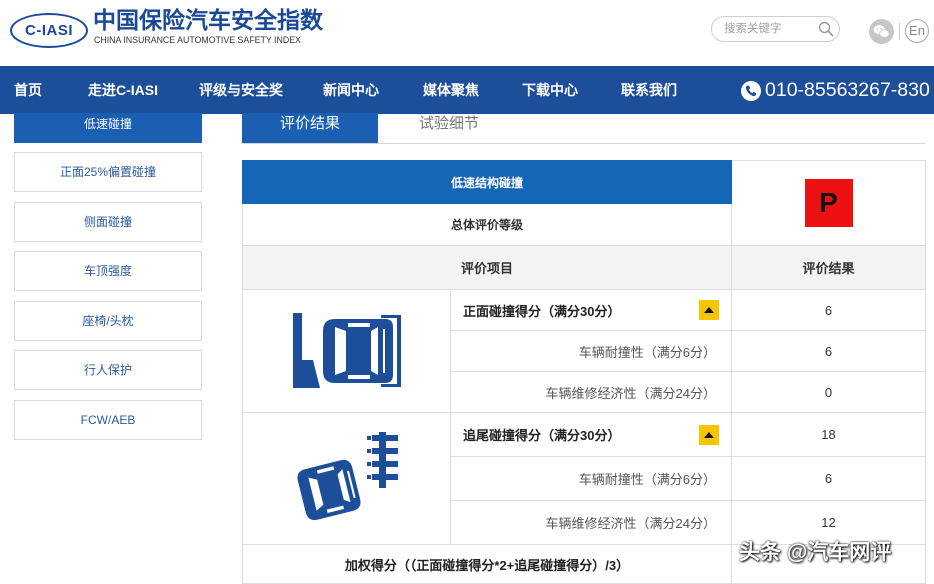  What do you see at coordinates (310, 128) in the screenshot?
I see `tab-results: 评价结果` at bounding box center [310, 128].